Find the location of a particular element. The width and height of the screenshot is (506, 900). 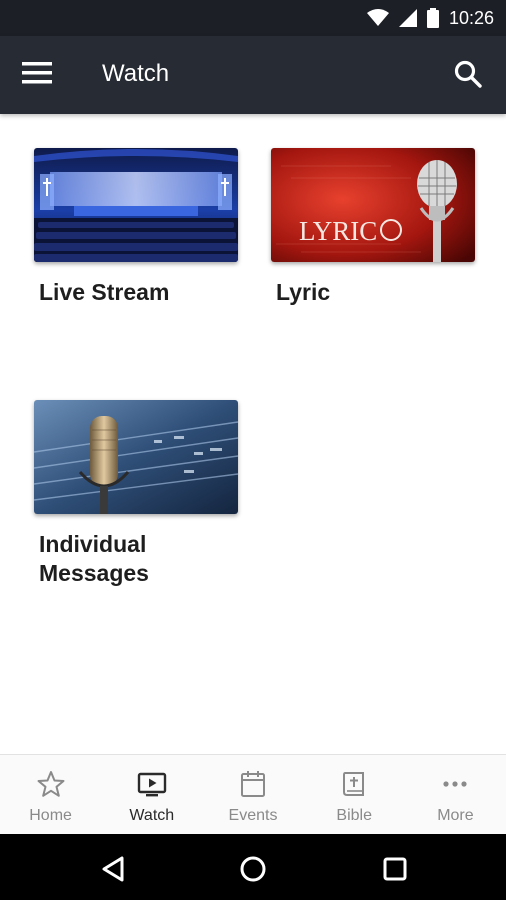

back-icon is located at coordinates (113, 869).